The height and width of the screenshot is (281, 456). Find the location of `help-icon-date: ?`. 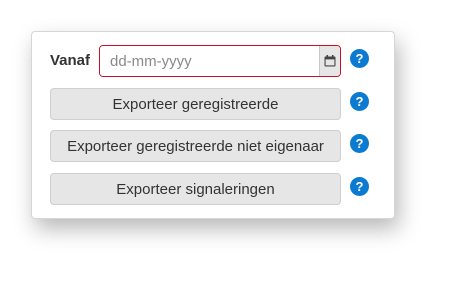

help-icon-date: ? is located at coordinates (359, 58).